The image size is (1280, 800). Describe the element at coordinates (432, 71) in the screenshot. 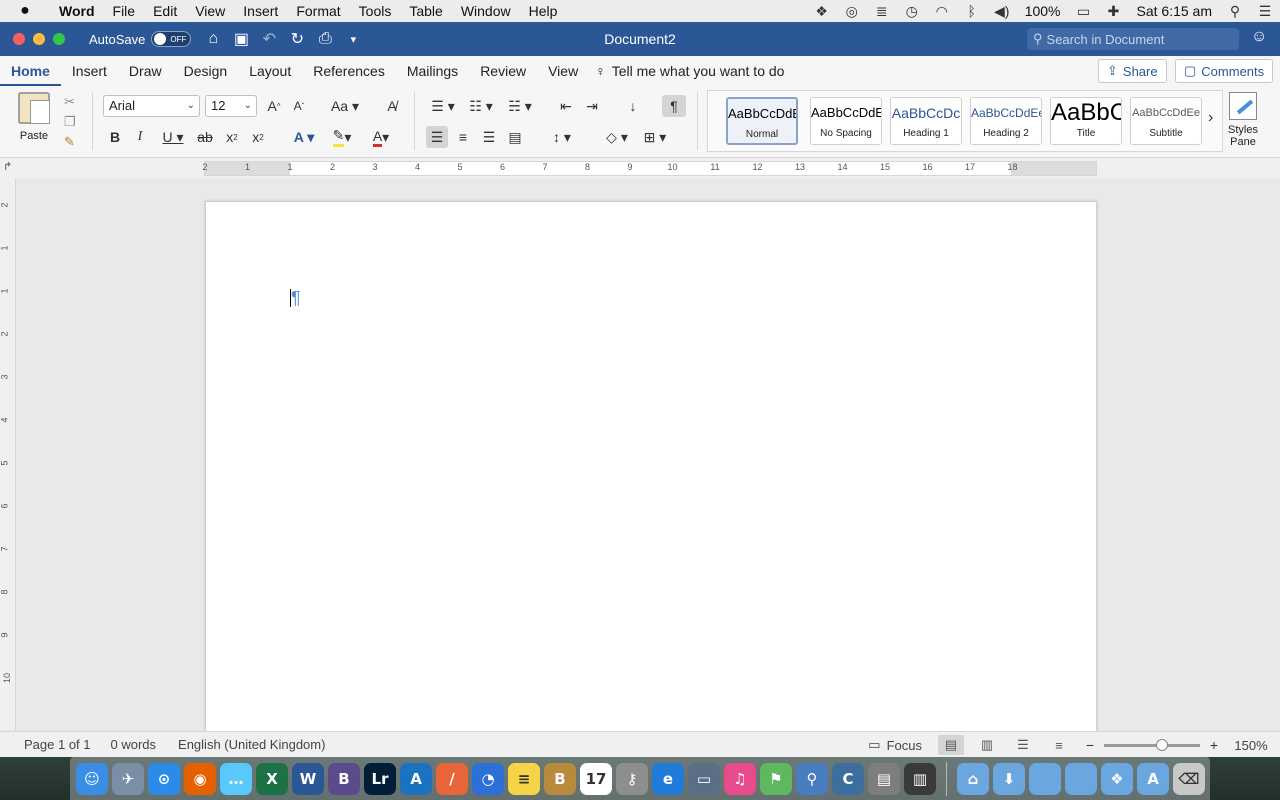

I see `tab-mailings: Mailings` at that location.